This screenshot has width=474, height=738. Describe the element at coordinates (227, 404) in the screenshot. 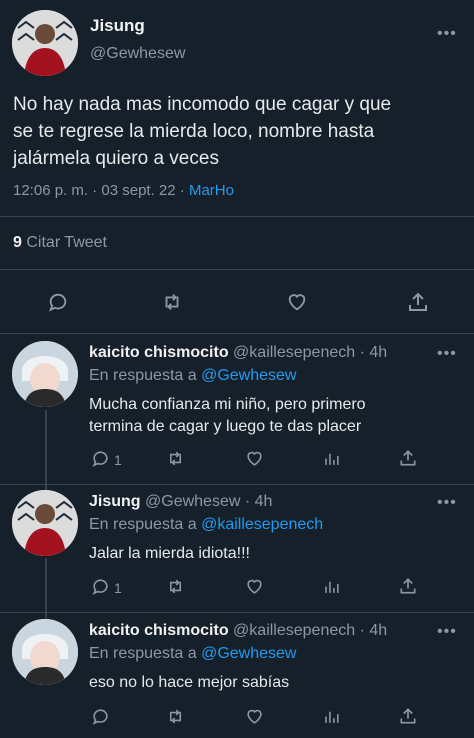

I see `reply-text-line: Mucha confianza mi niño, pero primero` at that location.